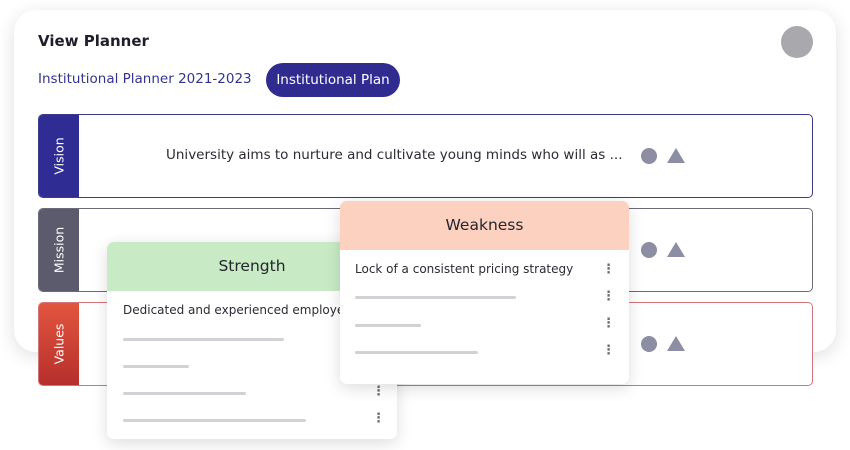 The height and width of the screenshot is (450, 850). I want to click on vision-tab: Vision, so click(59, 156).